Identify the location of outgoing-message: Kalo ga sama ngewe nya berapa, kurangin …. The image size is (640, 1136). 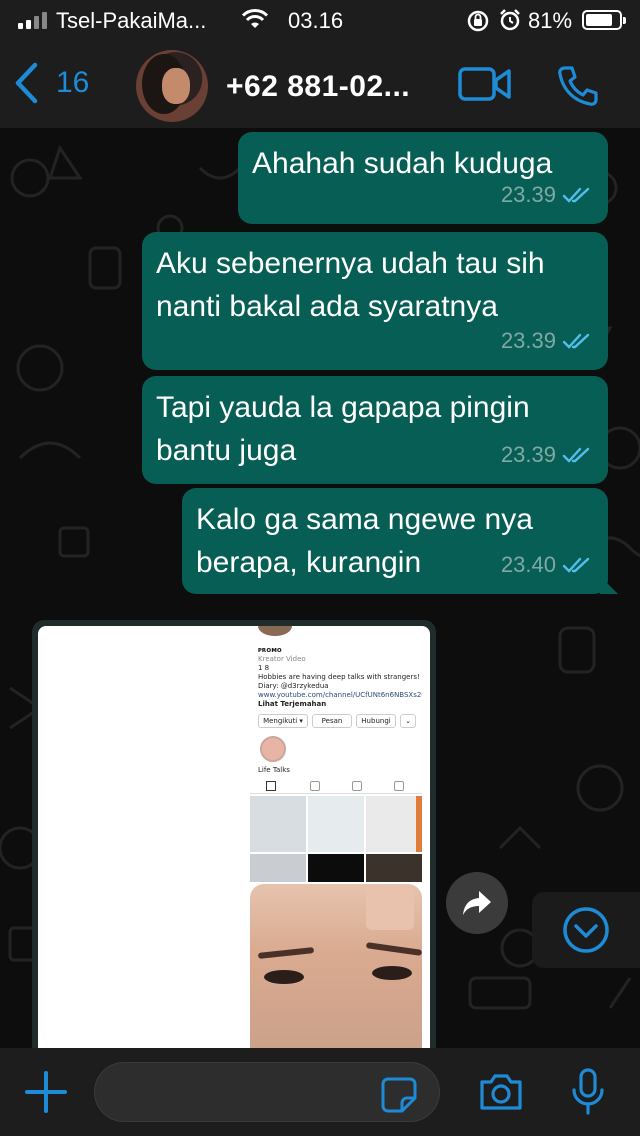
(400, 541).